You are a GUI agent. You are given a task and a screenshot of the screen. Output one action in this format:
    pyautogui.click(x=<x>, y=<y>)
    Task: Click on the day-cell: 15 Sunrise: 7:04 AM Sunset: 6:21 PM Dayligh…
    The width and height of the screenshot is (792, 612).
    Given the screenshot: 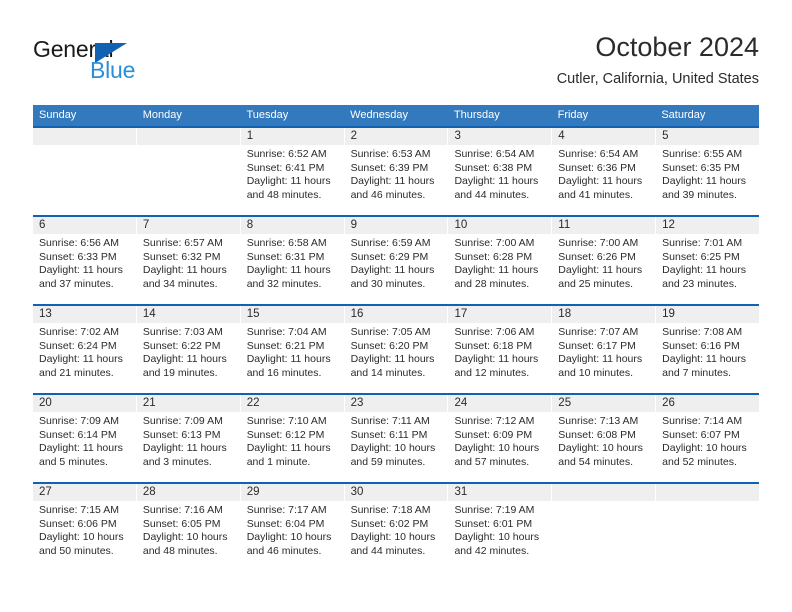 What is the action you would take?
    pyautogui.click(x=292, y=349)
    